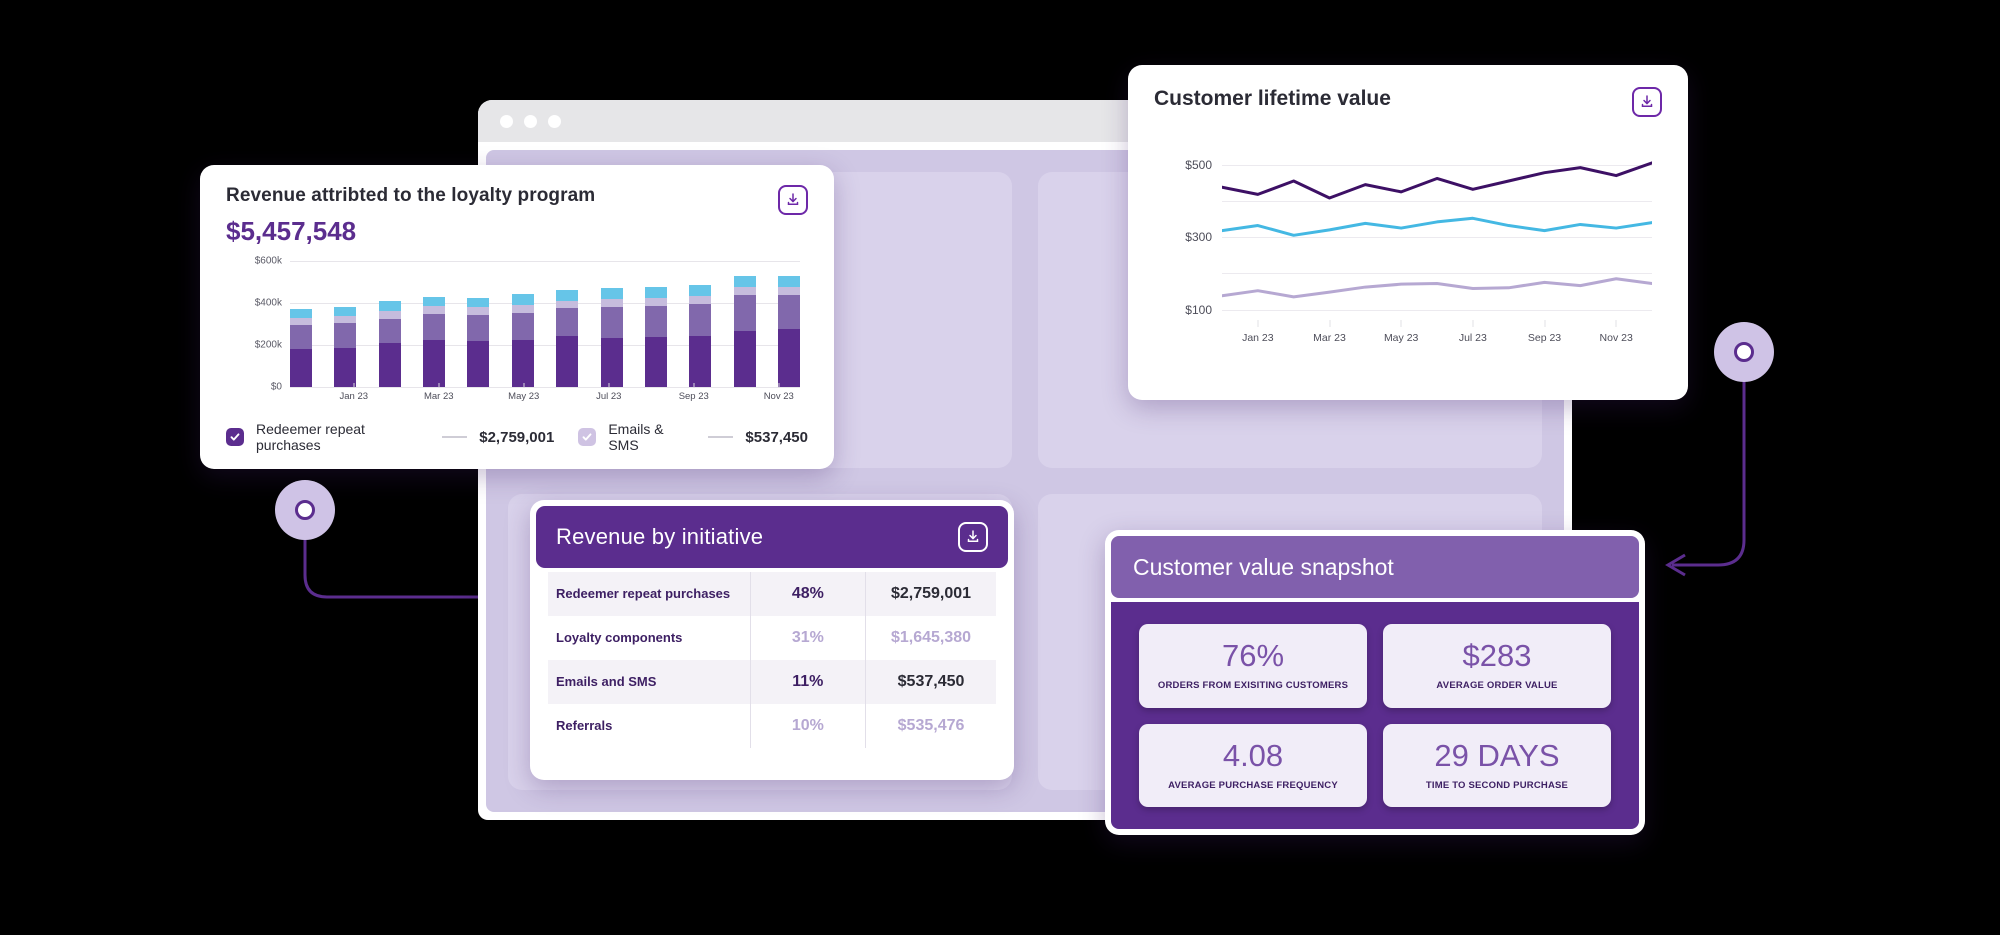 Image resolution: width=2000 pixels, height=935 pixels. Describe the element at coordinates (643, 593) in the screenshot. I see `table-cell-initiative: Redeemer repeat purchases` at that location.